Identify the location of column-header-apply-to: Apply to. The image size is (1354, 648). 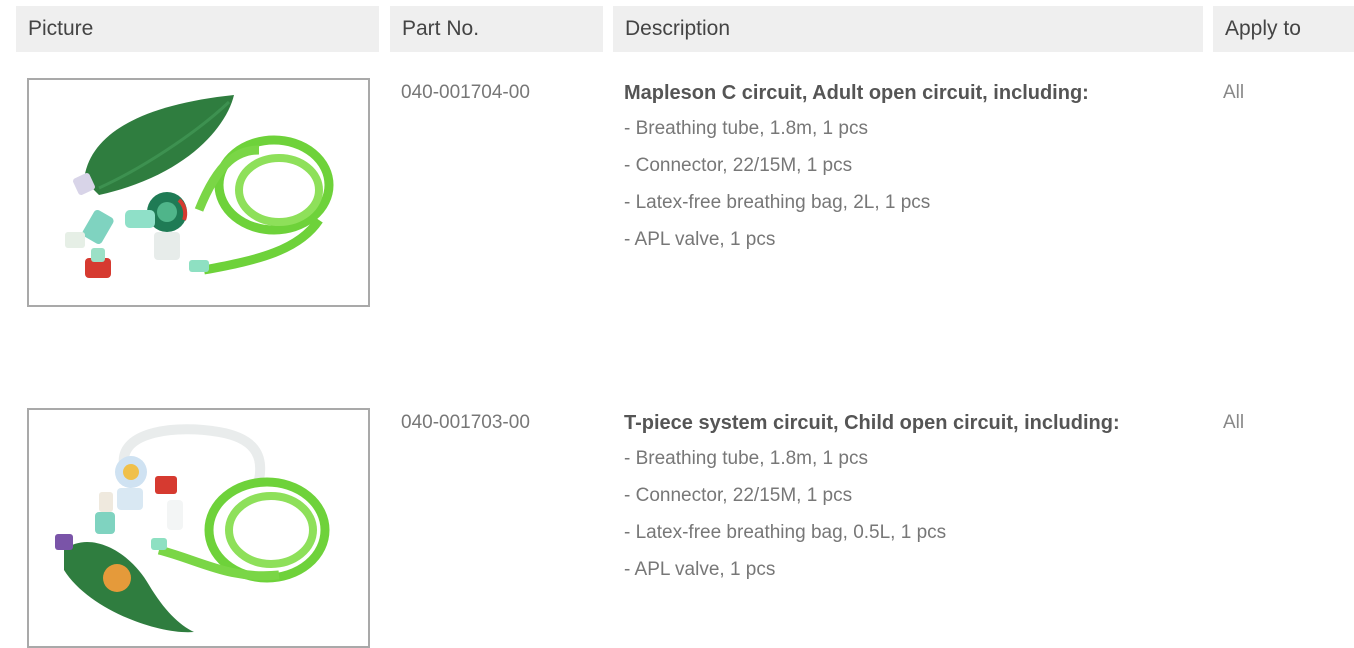
(1283, 29).